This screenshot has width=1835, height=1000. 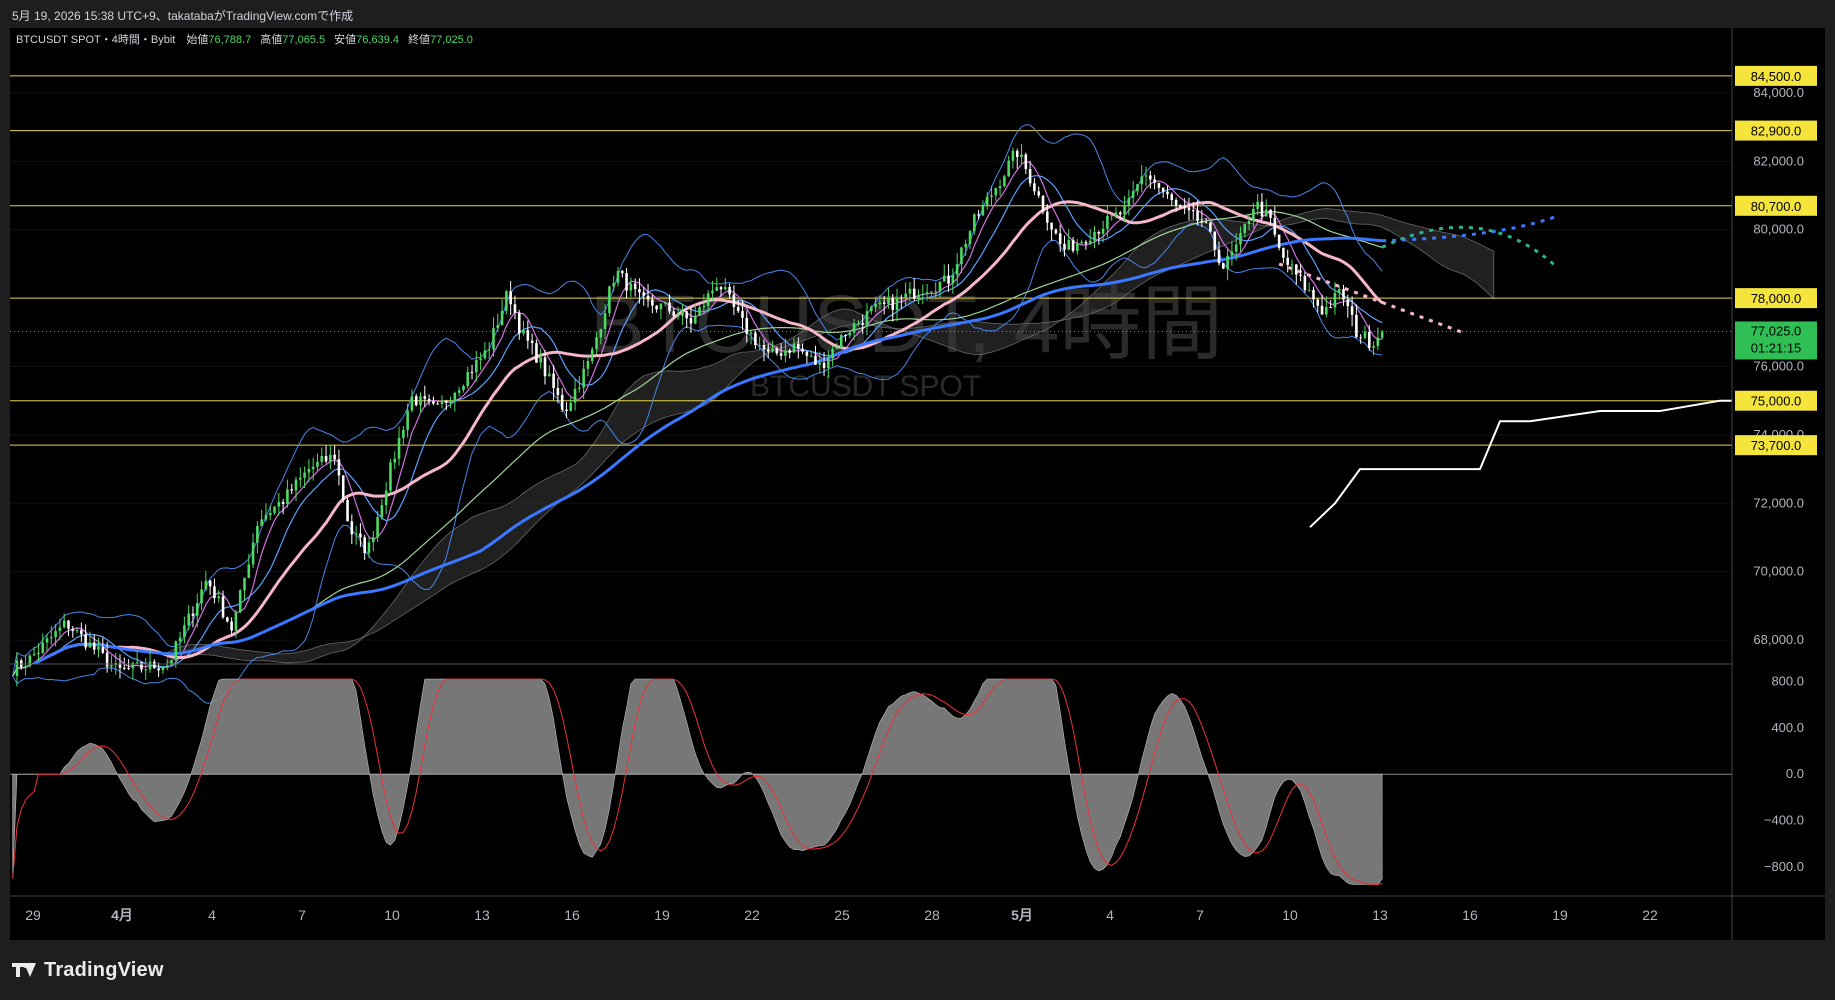 What do you see at coordinates (1795, 773) in the screenshot?
I see `oscillator-tick-label: 0.0` at bounding box center [1795, 773].